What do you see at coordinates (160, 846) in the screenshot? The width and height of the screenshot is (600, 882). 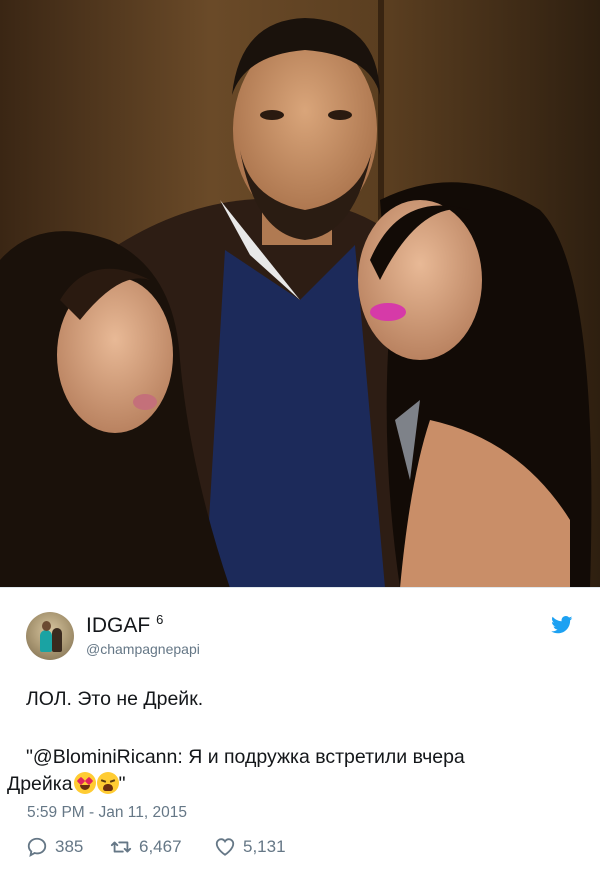 I see `retweet-count: 6,467` at bounding box center [160, 846].